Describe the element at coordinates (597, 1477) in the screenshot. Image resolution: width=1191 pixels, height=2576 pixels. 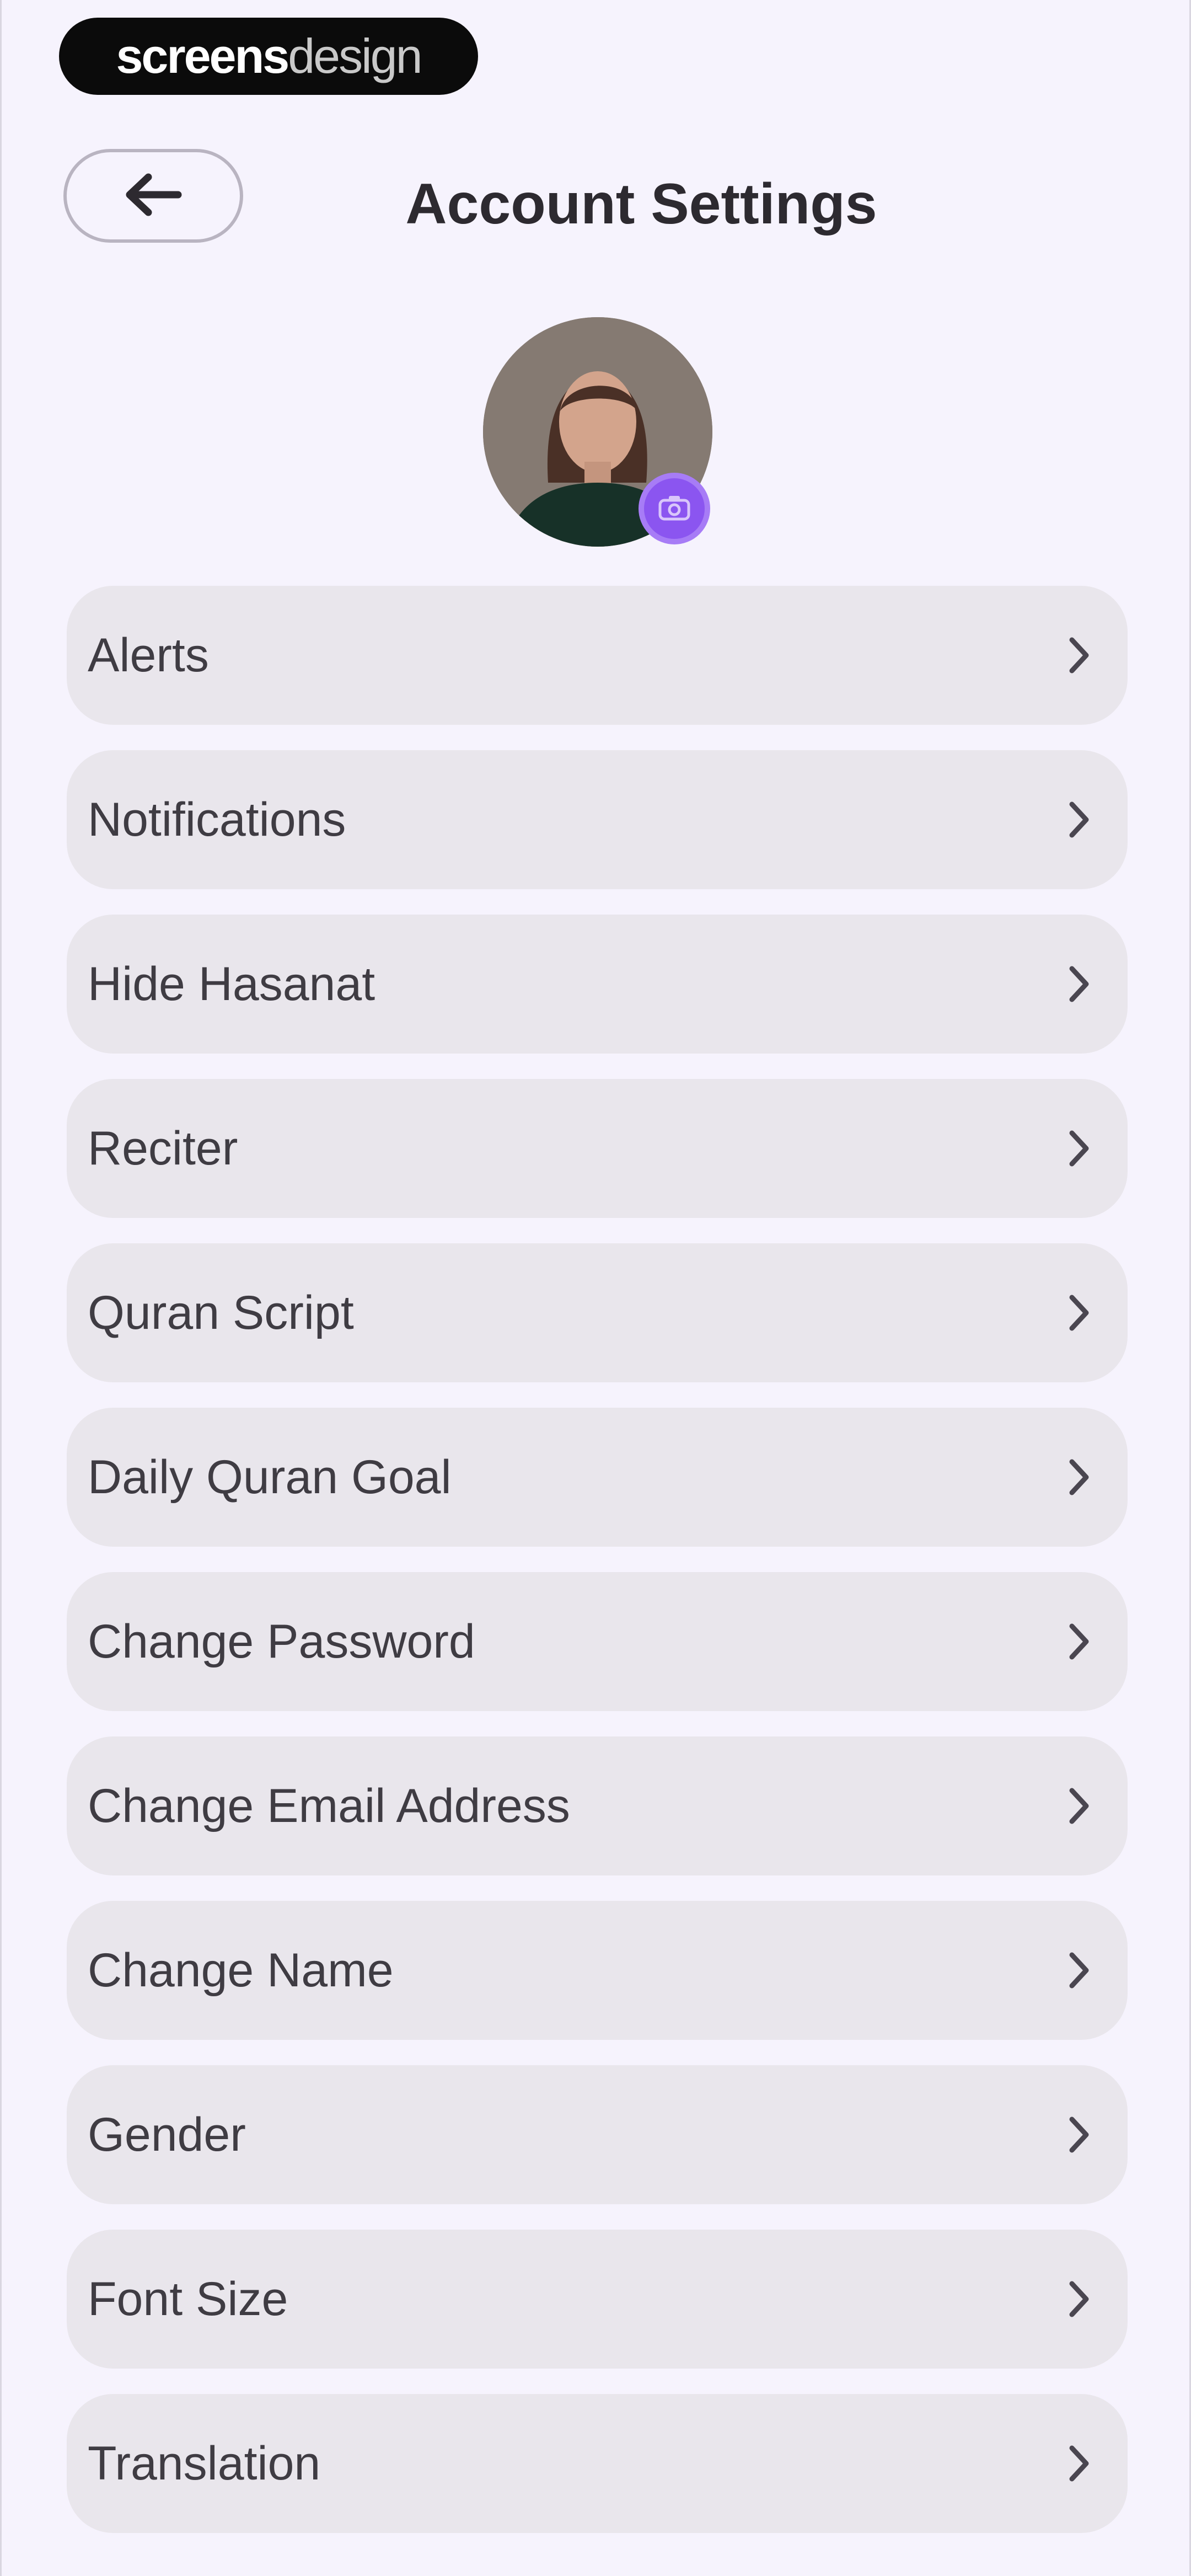
I see `setting-item-daily-quran-goal: Daily Quran Goal` at that location.